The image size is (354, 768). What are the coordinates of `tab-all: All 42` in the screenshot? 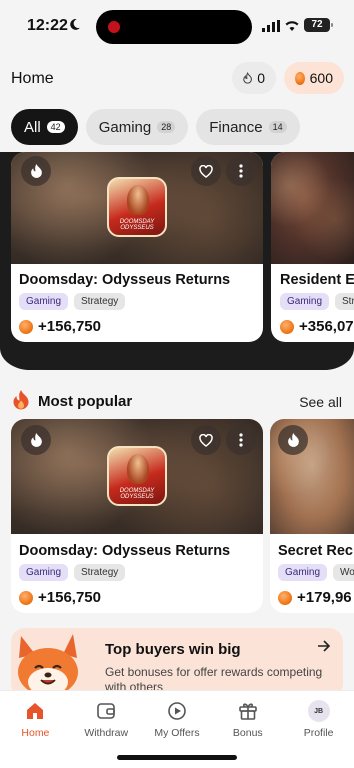 It's located at (44, 127).